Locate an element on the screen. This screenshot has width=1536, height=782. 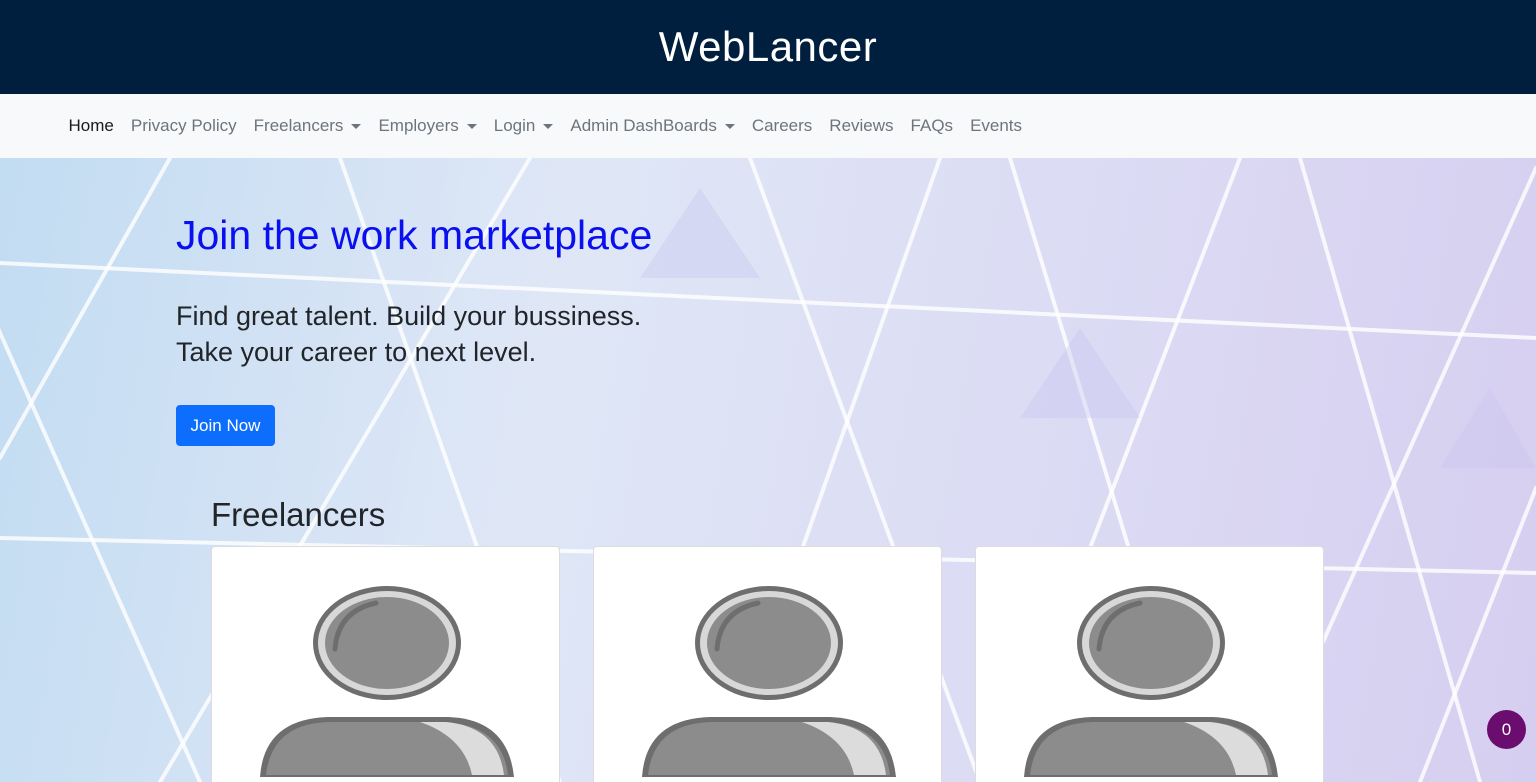
join-now-button: Join Now is located at coordinates (225, 425).